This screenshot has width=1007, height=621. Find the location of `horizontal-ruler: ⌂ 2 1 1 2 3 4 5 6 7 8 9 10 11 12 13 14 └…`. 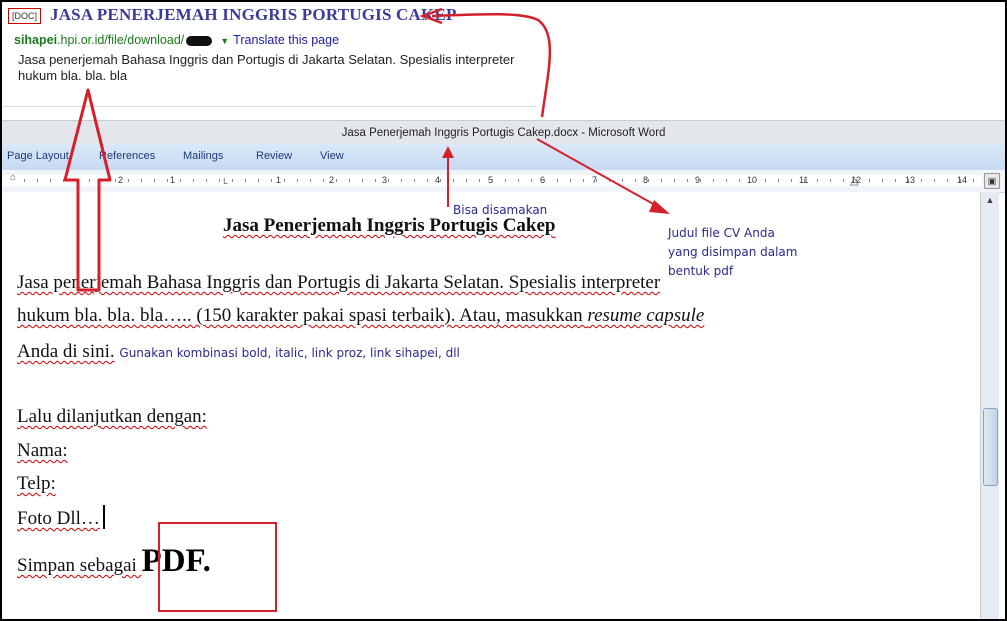

horizontal-ruler: ⌂ 2 1 1 2 3 4 5 6 7 8 9 10 11 12 13 14 └… is located at coordinates (503, 181).